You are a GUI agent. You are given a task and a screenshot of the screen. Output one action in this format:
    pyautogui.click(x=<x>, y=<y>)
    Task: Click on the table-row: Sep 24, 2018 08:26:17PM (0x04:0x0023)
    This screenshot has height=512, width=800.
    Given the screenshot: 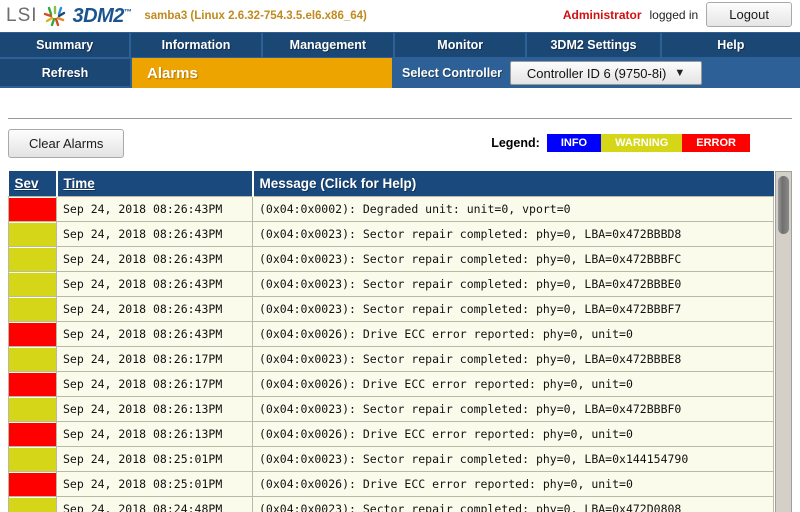 What is the action you would take?
    pyautogui.click(x=391, y=359)
    